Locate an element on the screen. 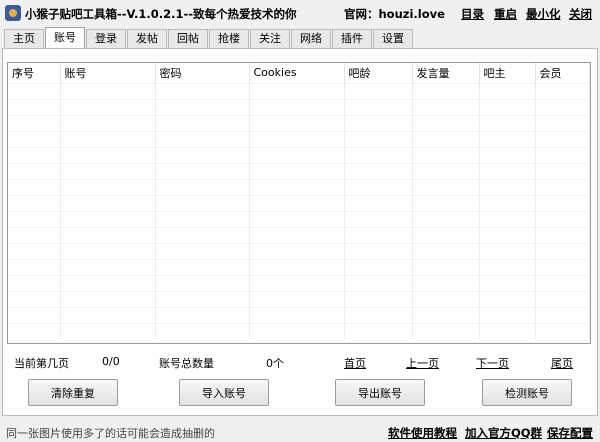 This screenshot has width=600, height=442. tab-post: 发帖 is located at coordinates (147, 38).